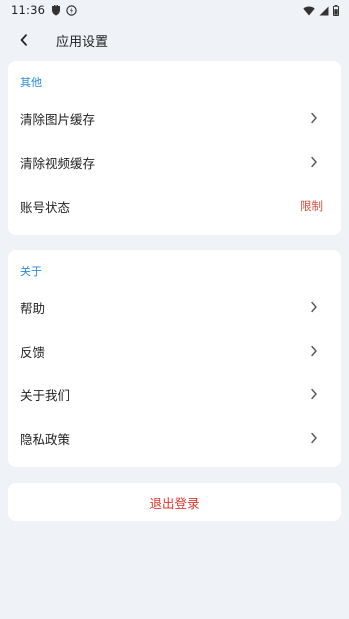 Image resolution: width=349 pixels, height=619 pixels. Describe the element at coordinates (56, 10) in the screenshot. I see `shield-icon` at that location.